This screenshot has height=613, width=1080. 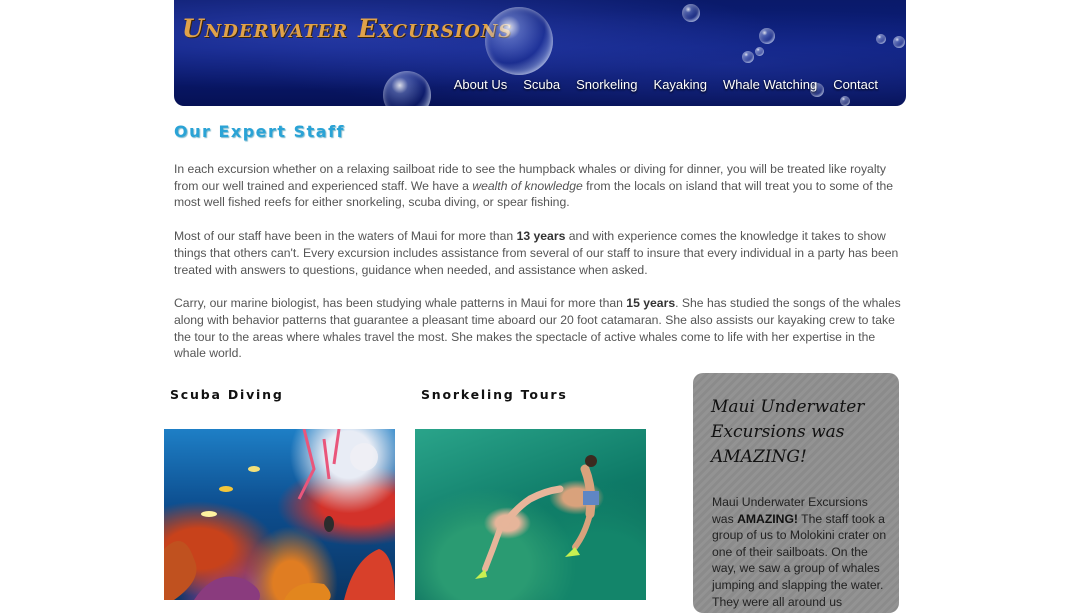 I want to click on nav-kayaking: Kayaking, so click(x=680, y=84).